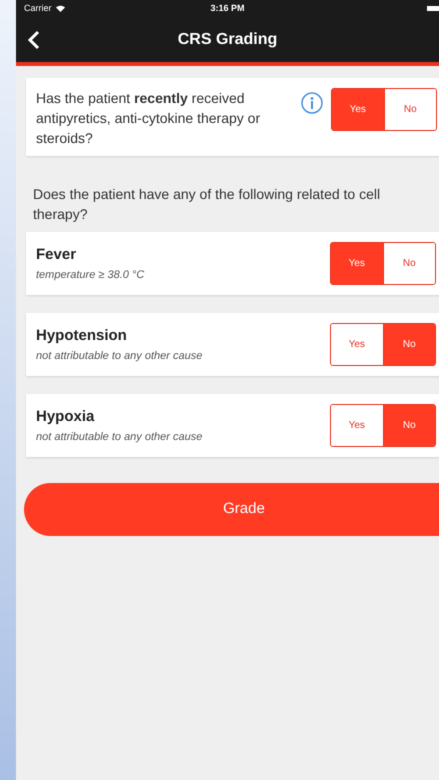 The width and height of the screenshot is (439, 780). Describe the element at coordinates (57, 255) in the screenshot. I see `symptom-title: Fever` at that location.